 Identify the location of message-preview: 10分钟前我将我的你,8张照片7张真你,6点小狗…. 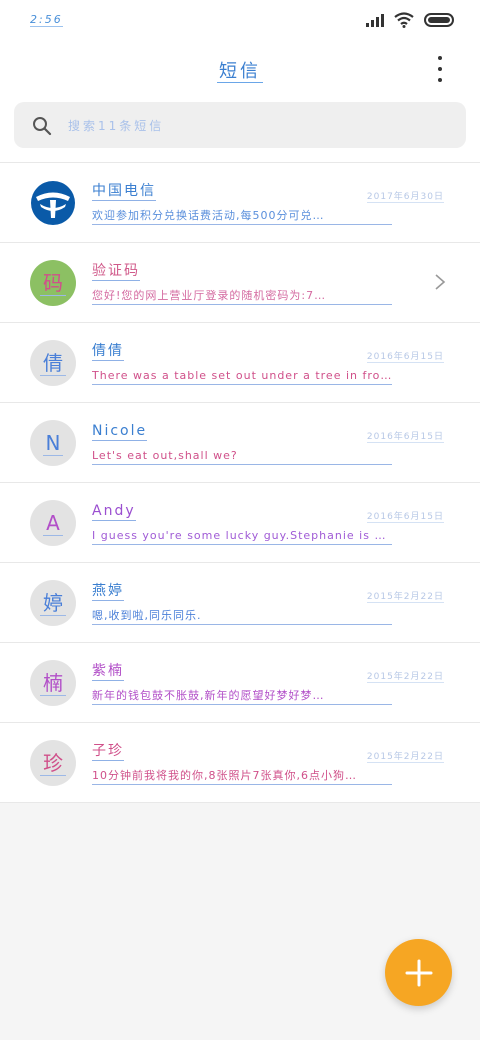
(242, 776).